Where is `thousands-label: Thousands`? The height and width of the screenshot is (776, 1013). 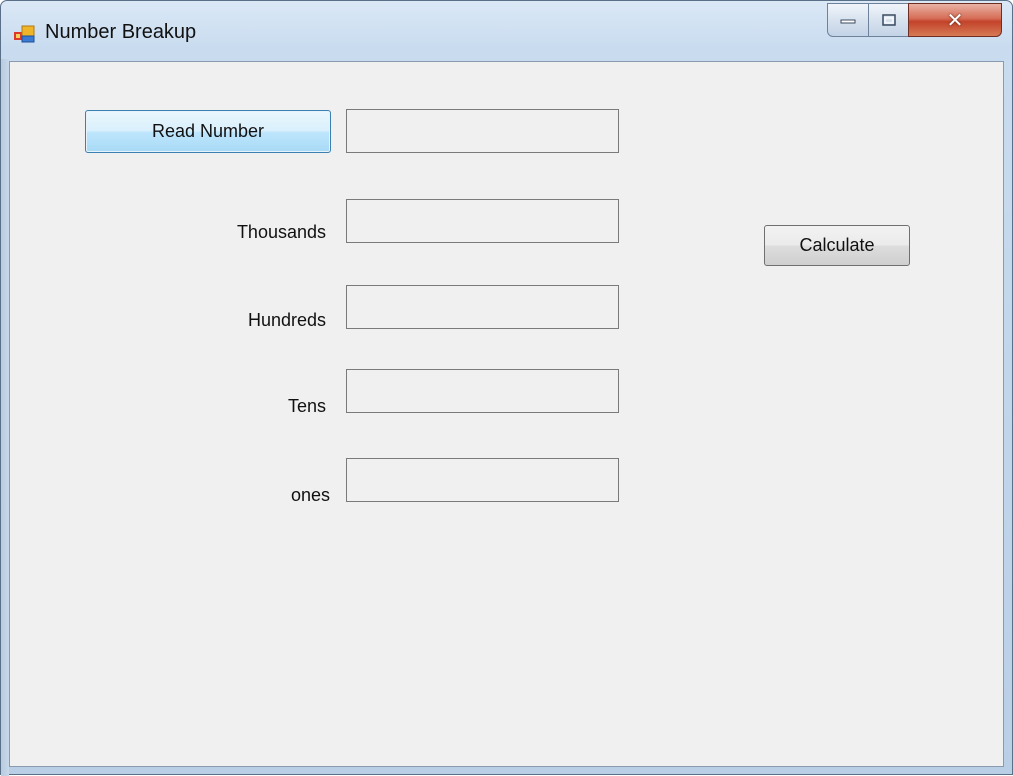 thousands-label: Thousands is located at coordinates (281, 232).